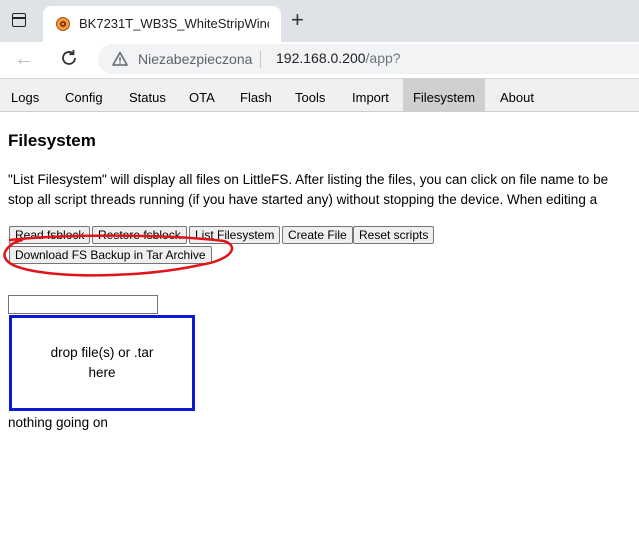  I want to click on browser-tab: BK7231T_WB3S_WhiteStripWindow, so click(162, 24).